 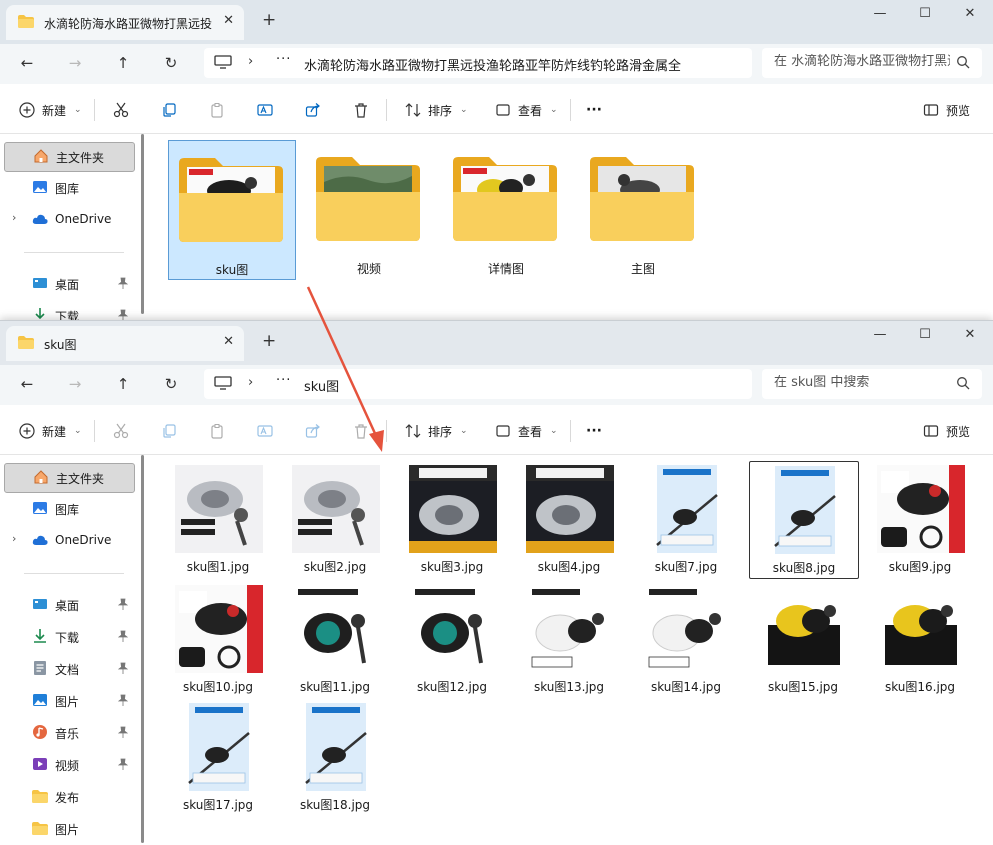 What do you see at coordinates (478, 63) in the screenshot?
I see `address-bar: › ··· 水滴轮防海水路亚微物打黑远投渔轮路亚竿防炸线钓轮路滑金属全` at bounding box center [478, 63].